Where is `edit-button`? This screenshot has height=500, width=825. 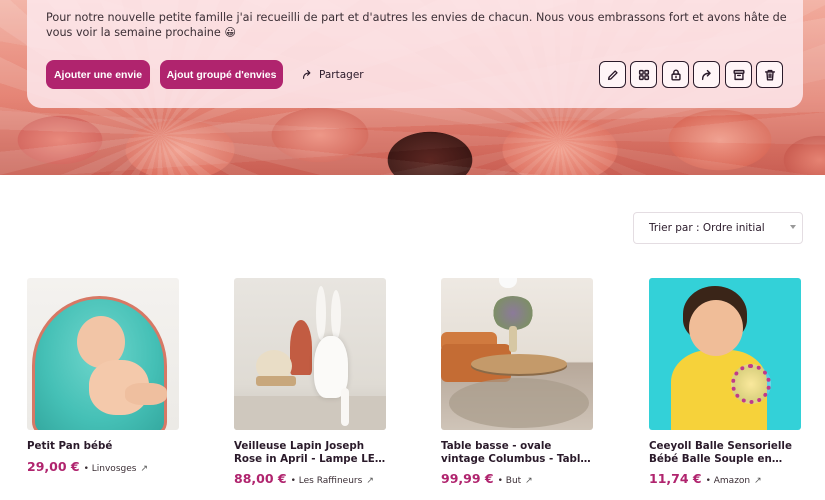 edit-button is located at coordinates (612, 74).